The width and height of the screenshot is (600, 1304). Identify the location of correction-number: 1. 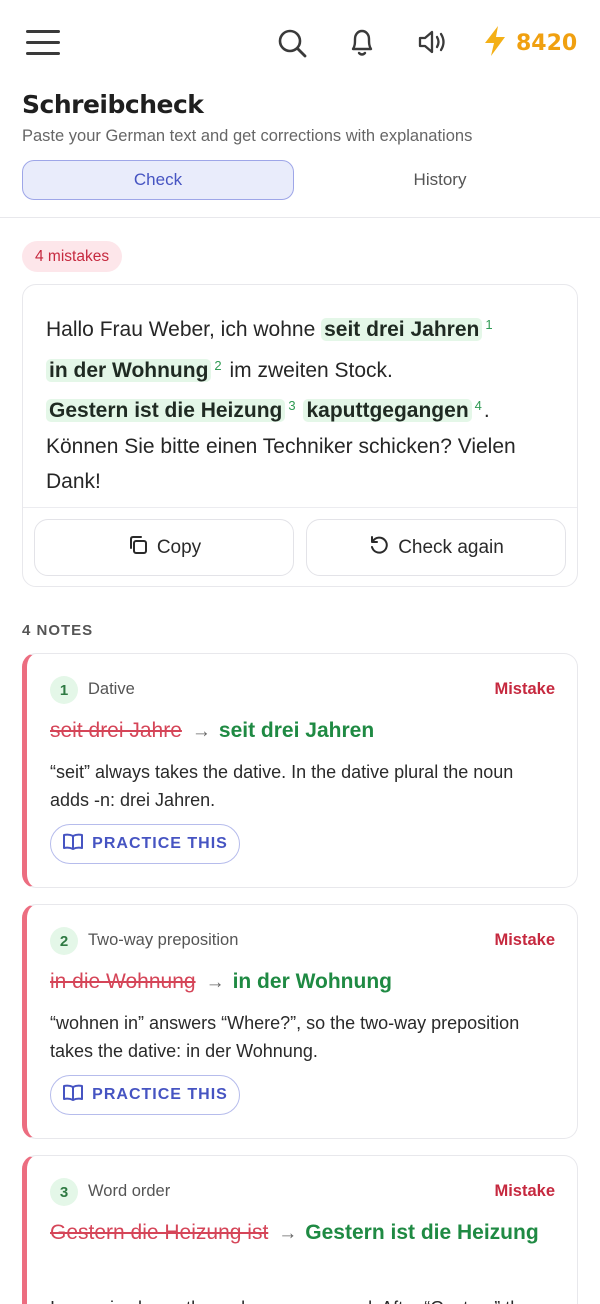
(489, 324).